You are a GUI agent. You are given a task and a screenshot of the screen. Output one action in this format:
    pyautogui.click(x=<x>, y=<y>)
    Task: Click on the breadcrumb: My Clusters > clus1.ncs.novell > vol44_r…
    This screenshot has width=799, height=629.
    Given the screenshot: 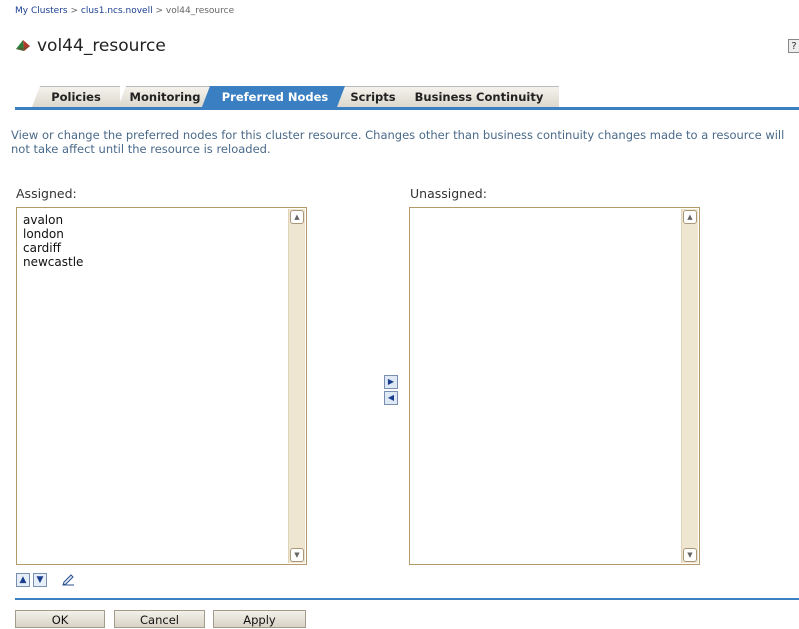 What is the action you would take?
    pyautogui.click(x=124, y=11)
    